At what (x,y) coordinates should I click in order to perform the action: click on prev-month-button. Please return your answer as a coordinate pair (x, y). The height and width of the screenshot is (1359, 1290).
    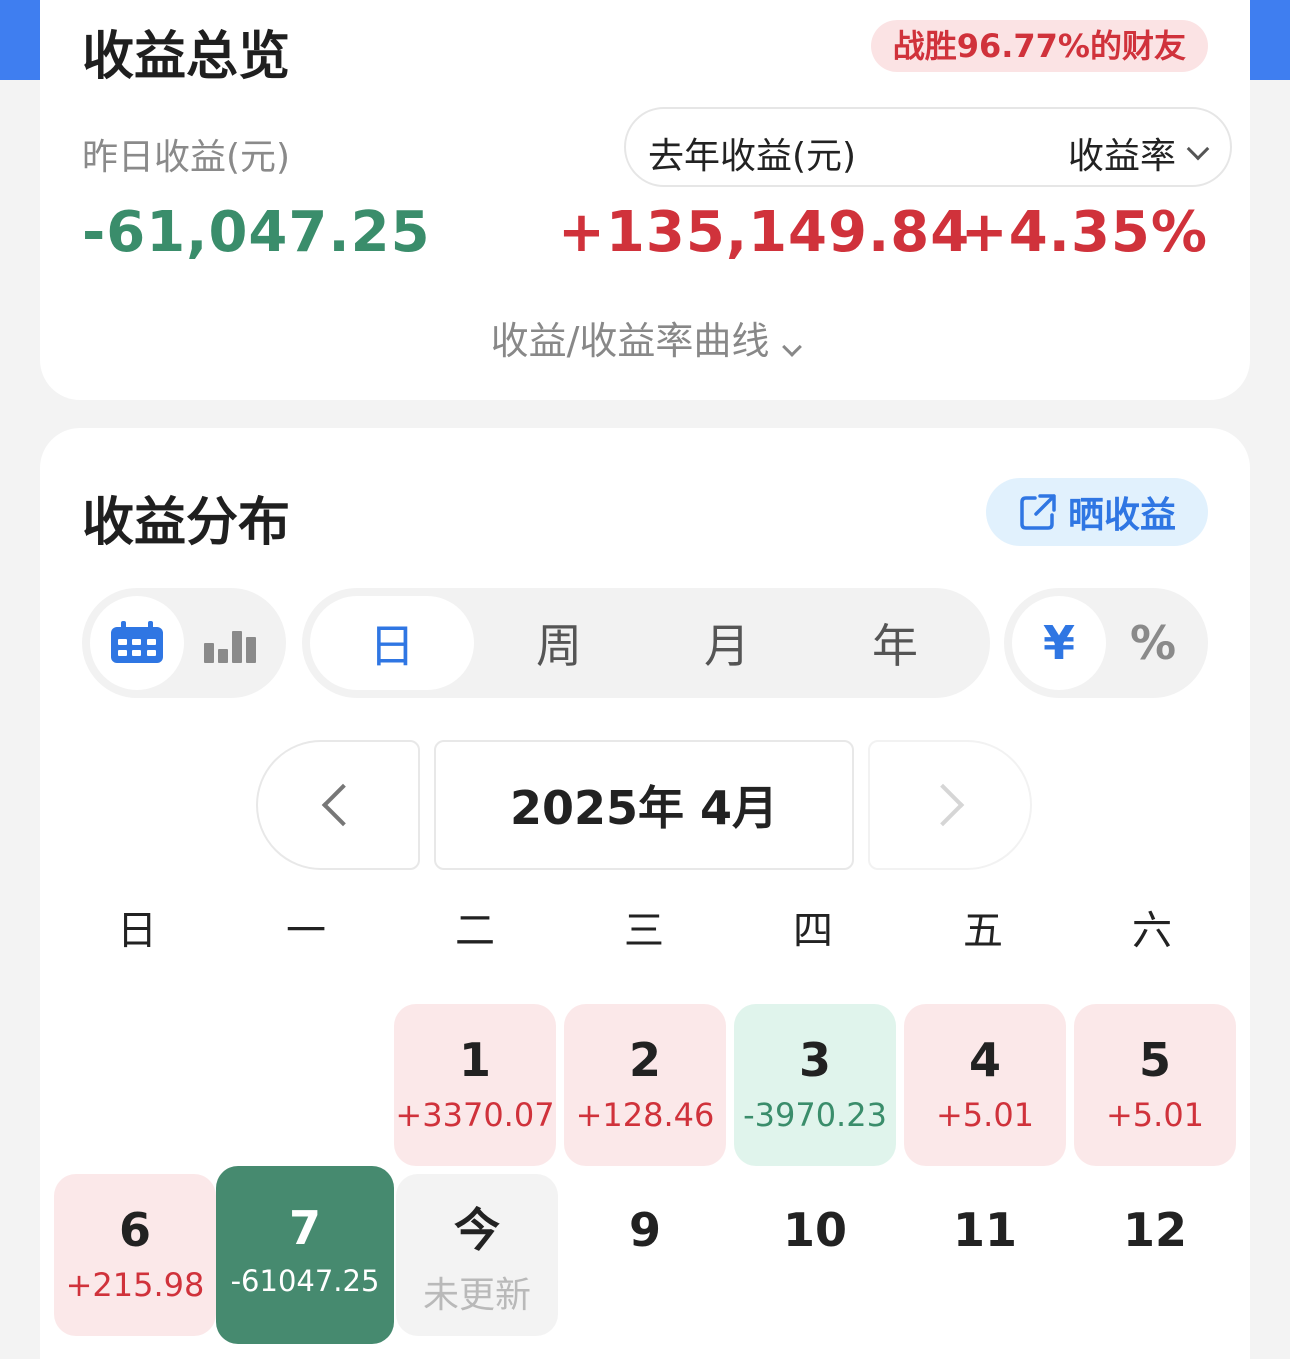
    Looking at the image, I should click on (338, 805).